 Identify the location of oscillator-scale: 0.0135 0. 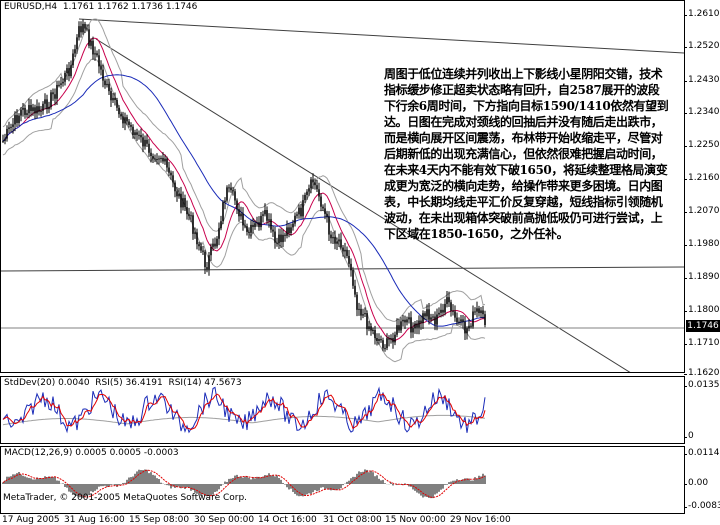
(702, 410).